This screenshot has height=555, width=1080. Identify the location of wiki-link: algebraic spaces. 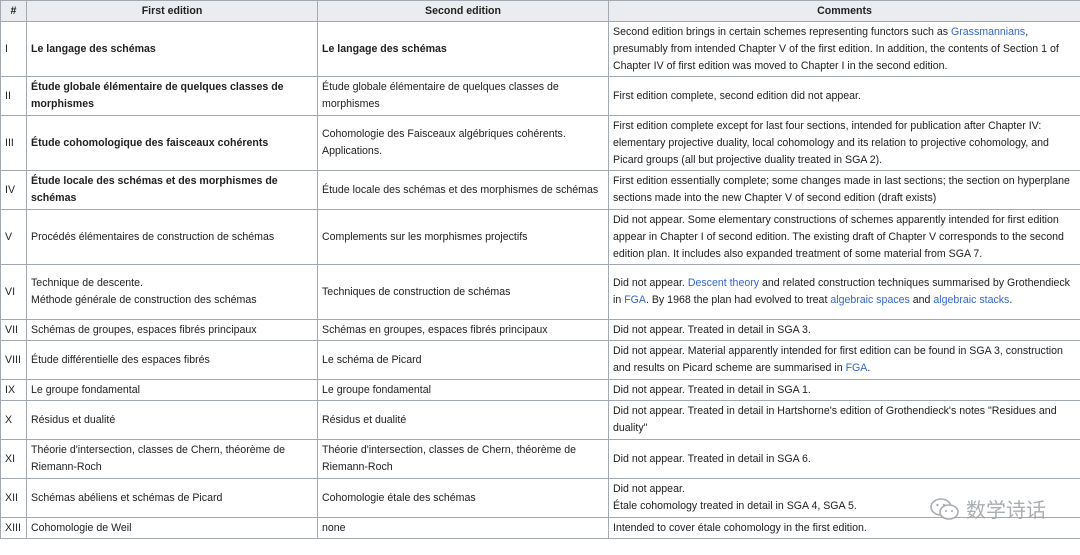
(870, 300).